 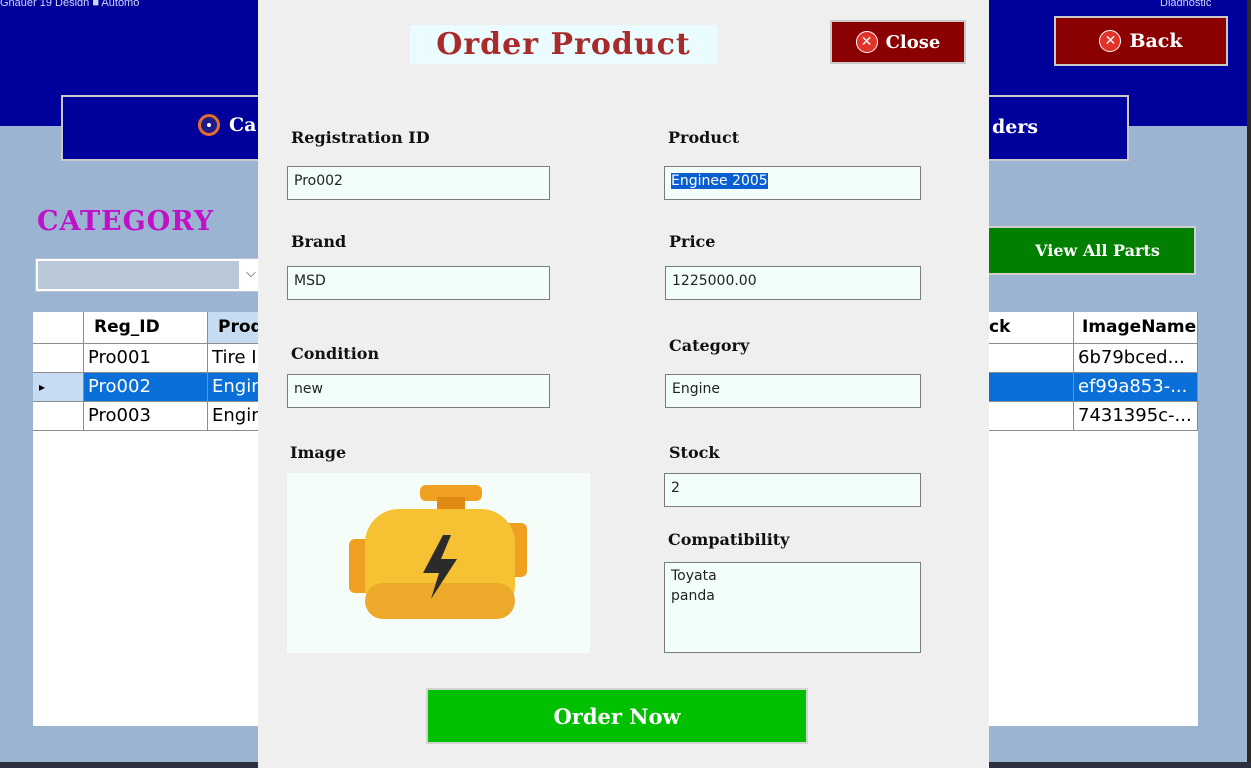 I want to click on registration-id-label: Registration ID, so click(x=360, y=137).